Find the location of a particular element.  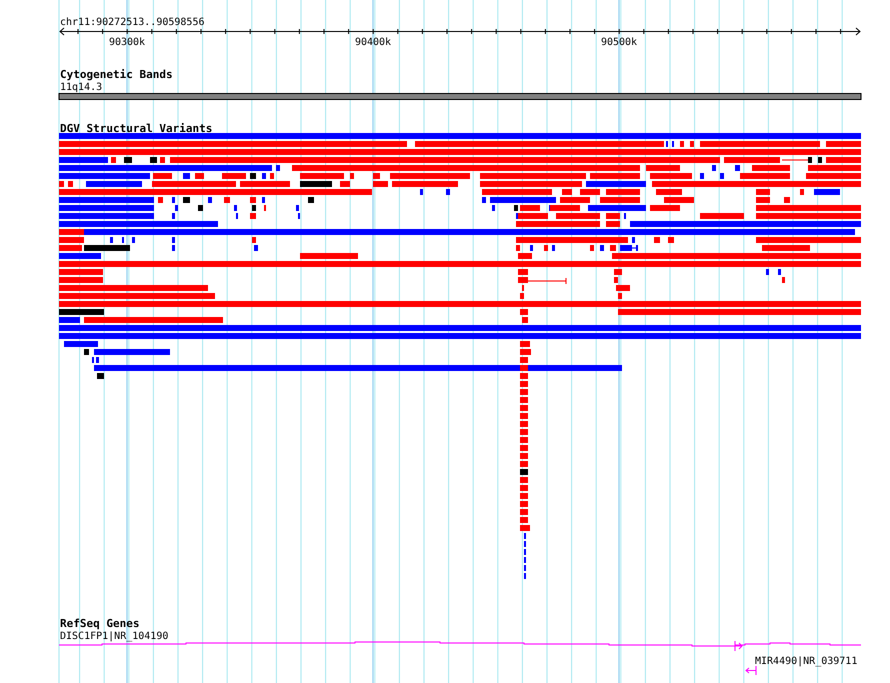

gene-label: MIR4490|NR_039711 is located at coordinates (806, 661).